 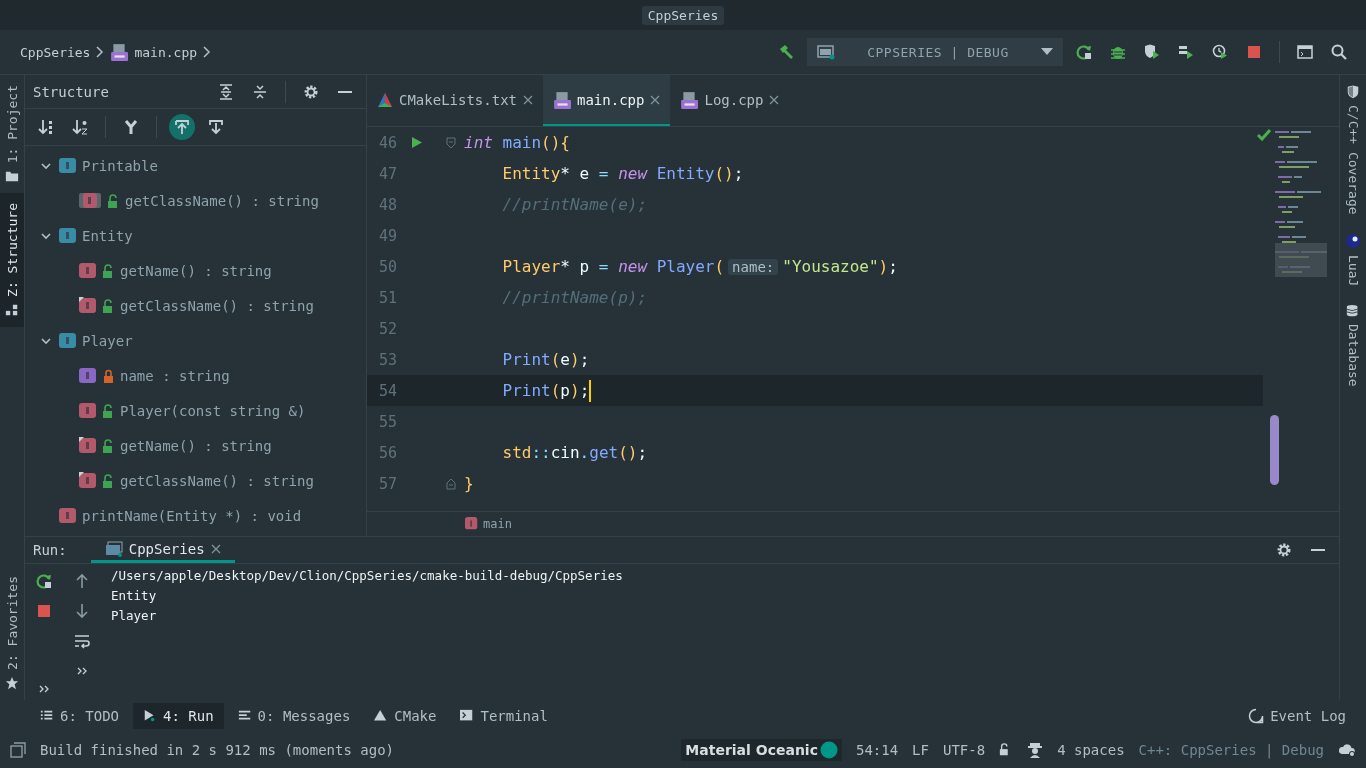 What do you see at coordinates (1353, 150) in the screenshot?
I see `tool-window-tab: C/C++ Coverage` at bounding box center [1353, 150].